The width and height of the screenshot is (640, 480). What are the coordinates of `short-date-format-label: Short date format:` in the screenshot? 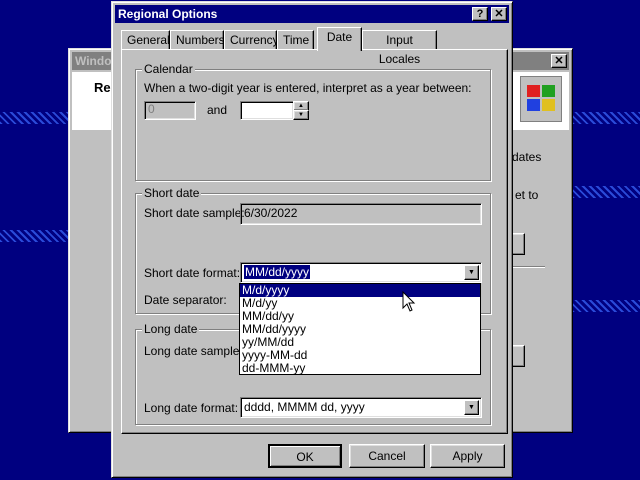 It's located at (192, 273).